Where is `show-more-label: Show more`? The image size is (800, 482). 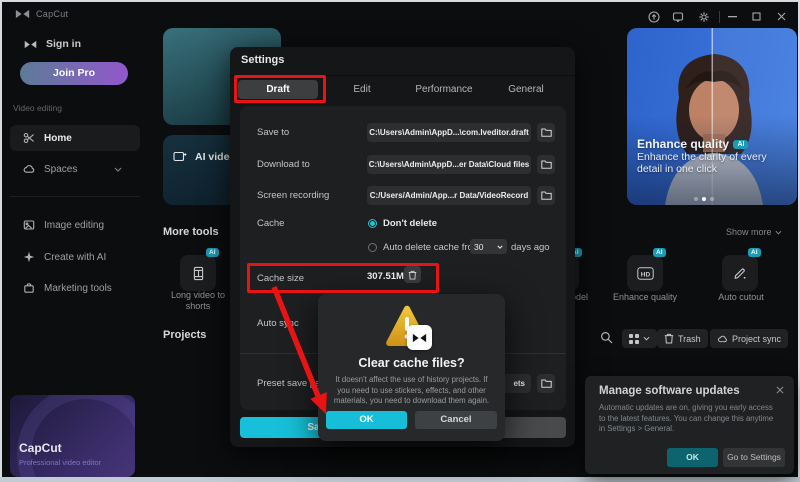
show-more-label: Show more is located at coordinates (749, 232).